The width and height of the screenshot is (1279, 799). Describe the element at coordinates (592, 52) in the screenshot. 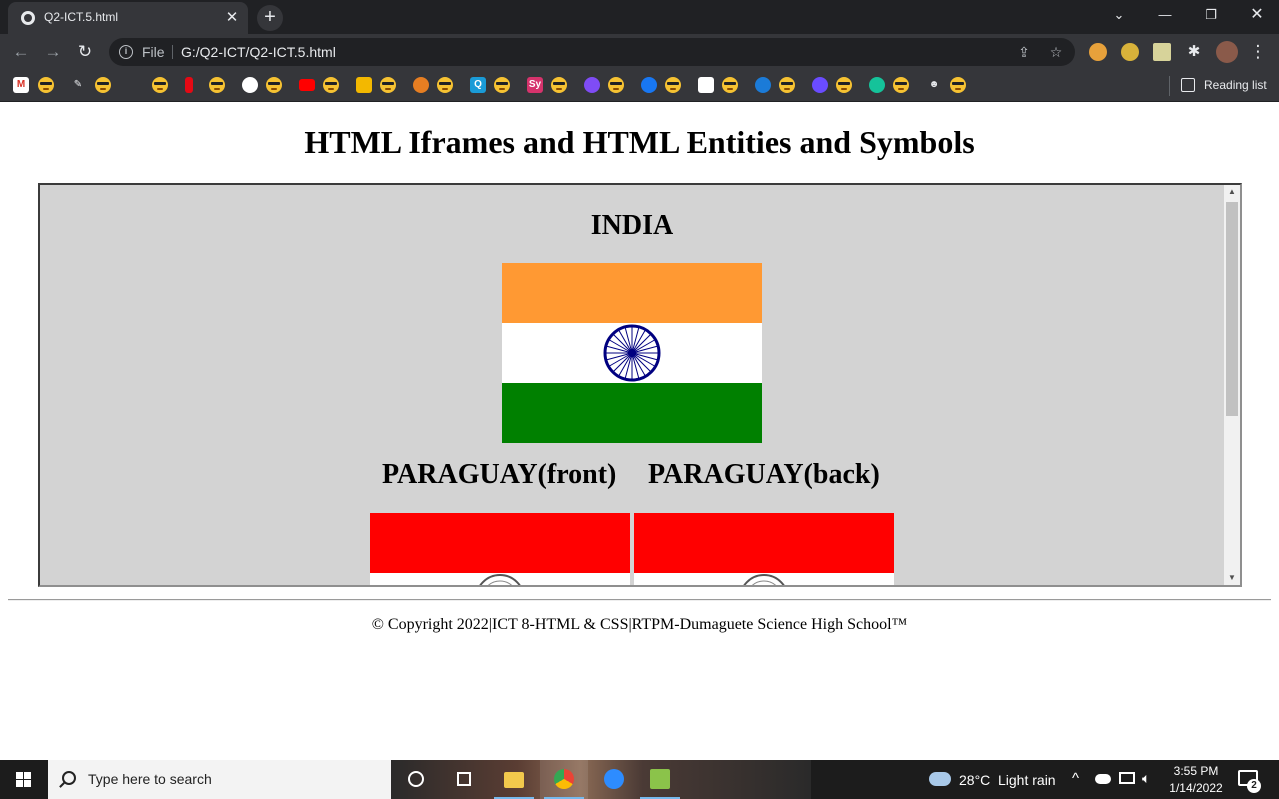

I see `address-bar: i File G:/Q2-ICT/Q2-ICT.5.html ⇪ ☆` at that location.